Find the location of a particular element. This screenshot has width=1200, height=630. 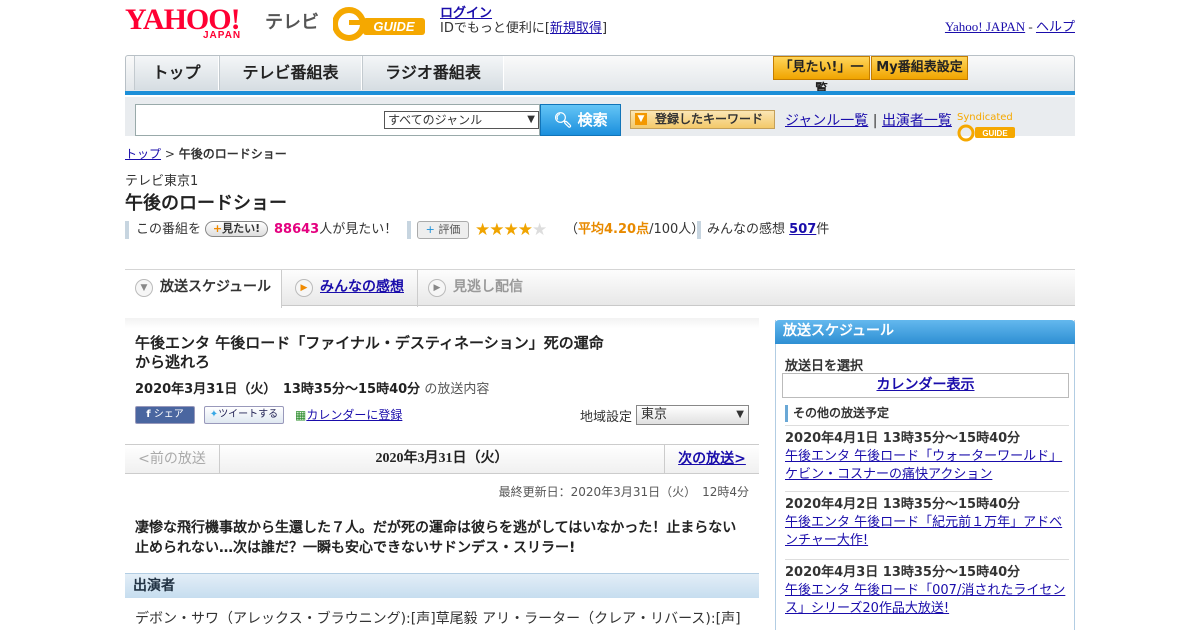

search-links: ジャンル一覧 | 出演者一覧 is located at coordinates (868, 120).